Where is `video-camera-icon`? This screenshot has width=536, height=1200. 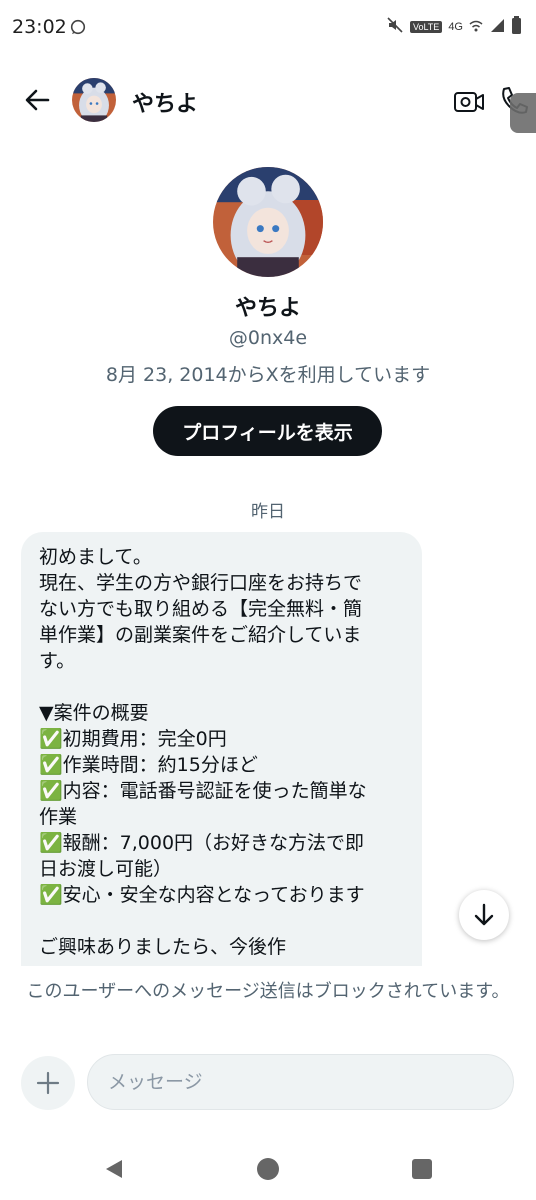
video-camera-icon is located at coordinates (469, 102).